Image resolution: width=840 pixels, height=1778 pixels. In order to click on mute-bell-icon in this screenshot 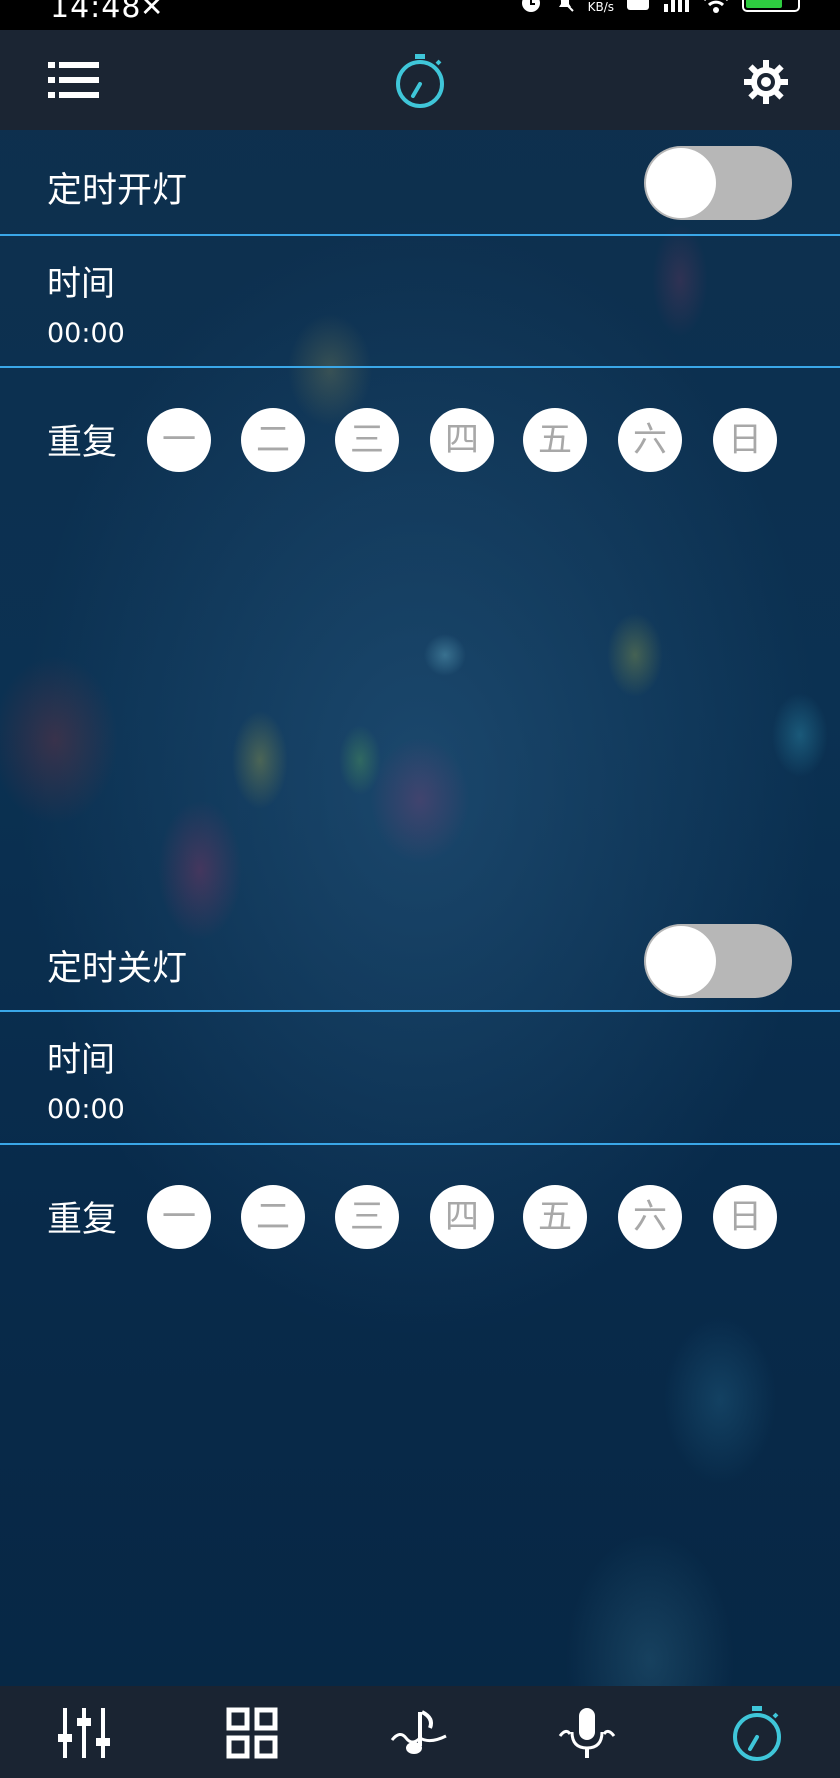, I will do `click(565, 9)`.